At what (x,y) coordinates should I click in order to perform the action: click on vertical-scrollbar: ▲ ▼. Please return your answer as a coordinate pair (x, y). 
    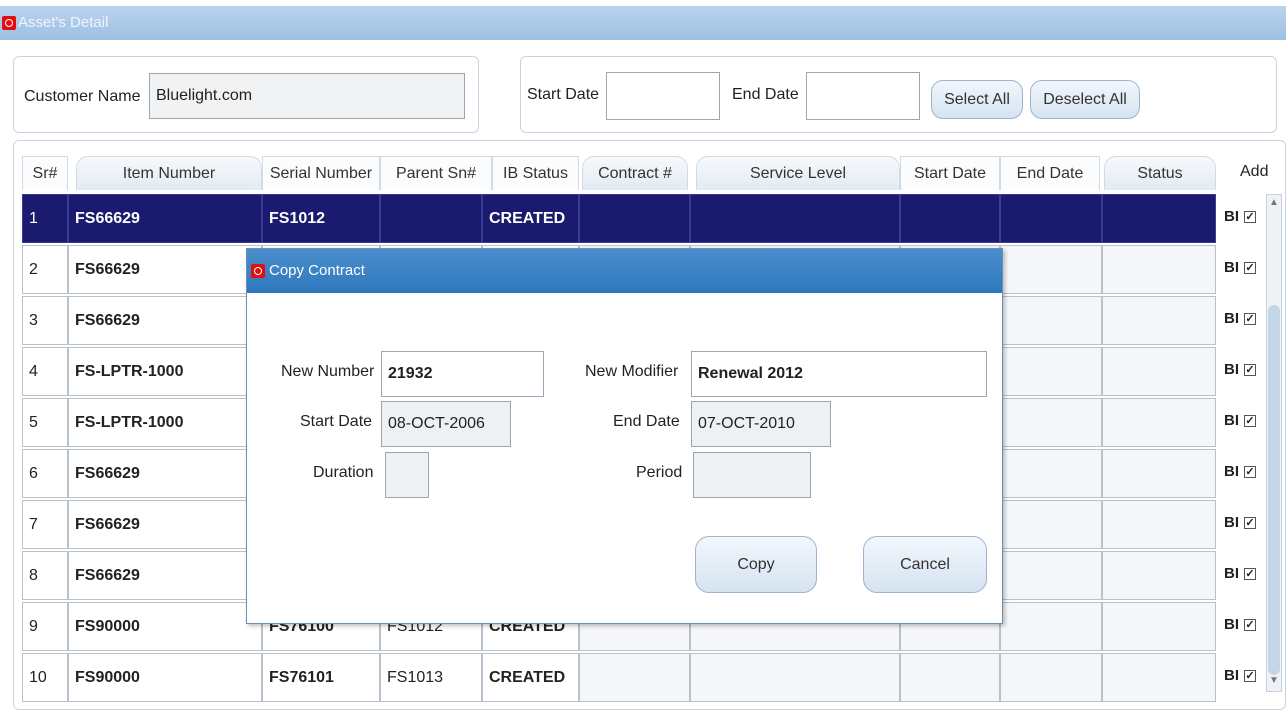
    Looking at the image, I should click on (1274, 443).